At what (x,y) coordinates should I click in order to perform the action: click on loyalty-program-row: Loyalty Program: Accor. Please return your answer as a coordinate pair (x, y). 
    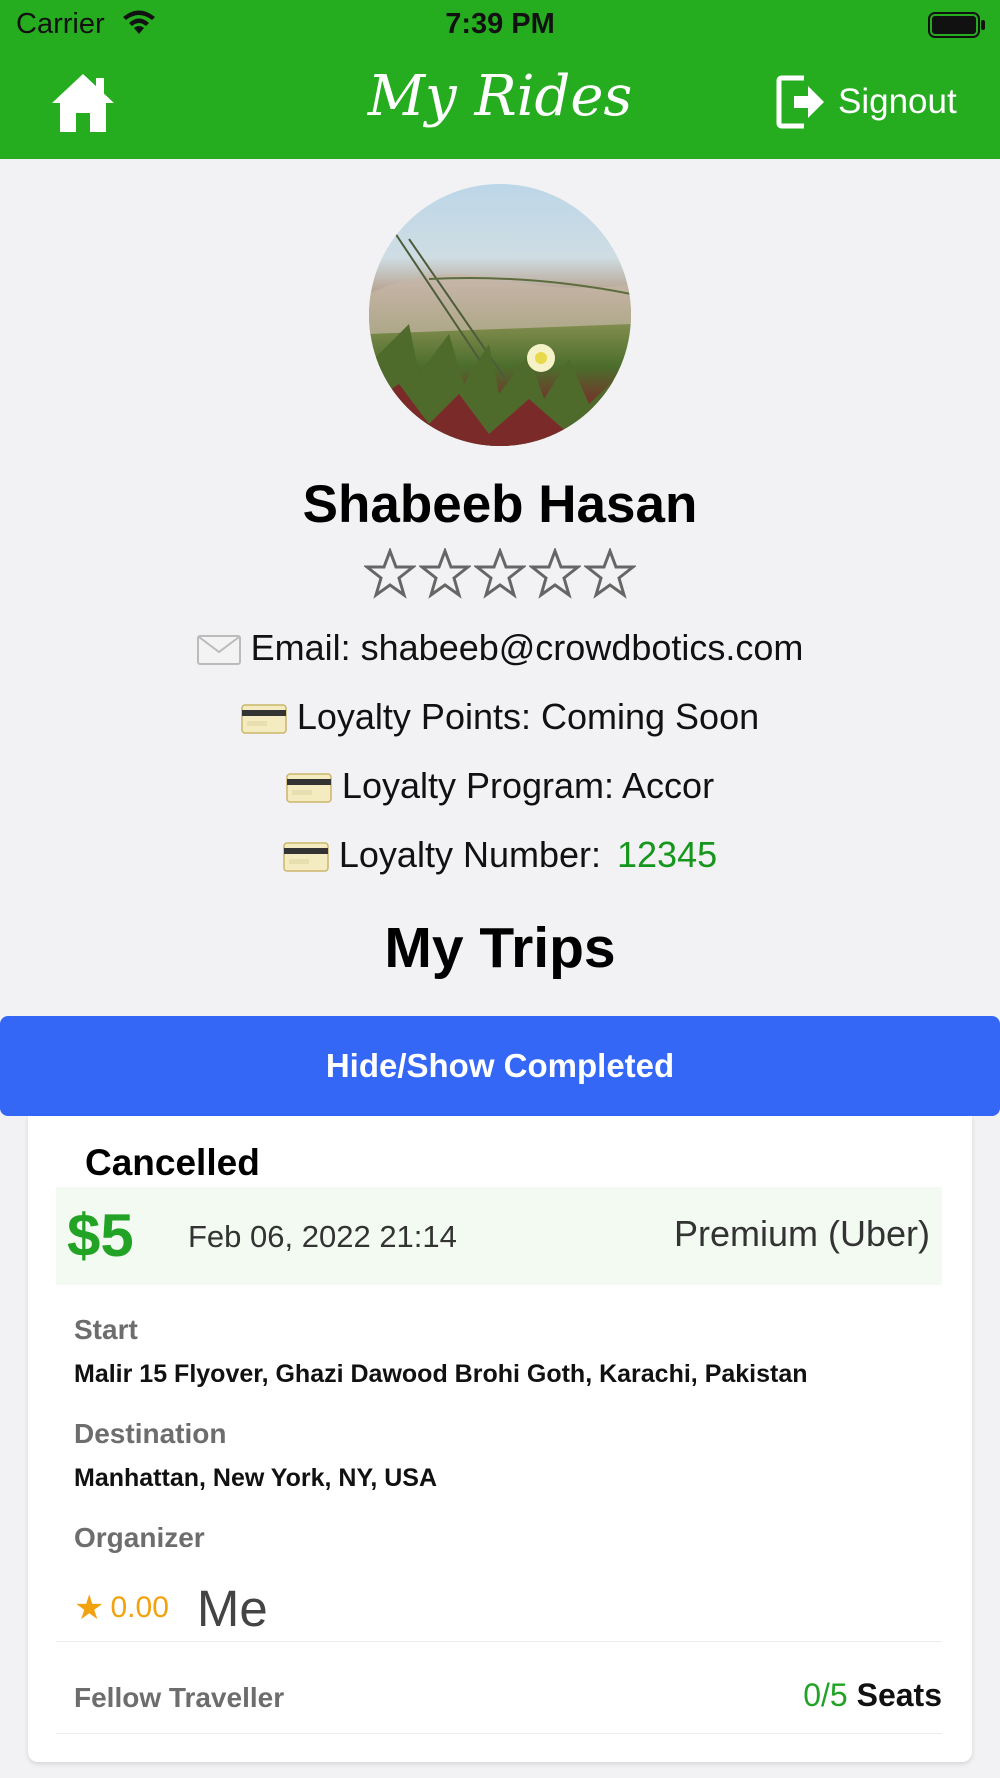
    Looking at the image, I should click on (500, 786).